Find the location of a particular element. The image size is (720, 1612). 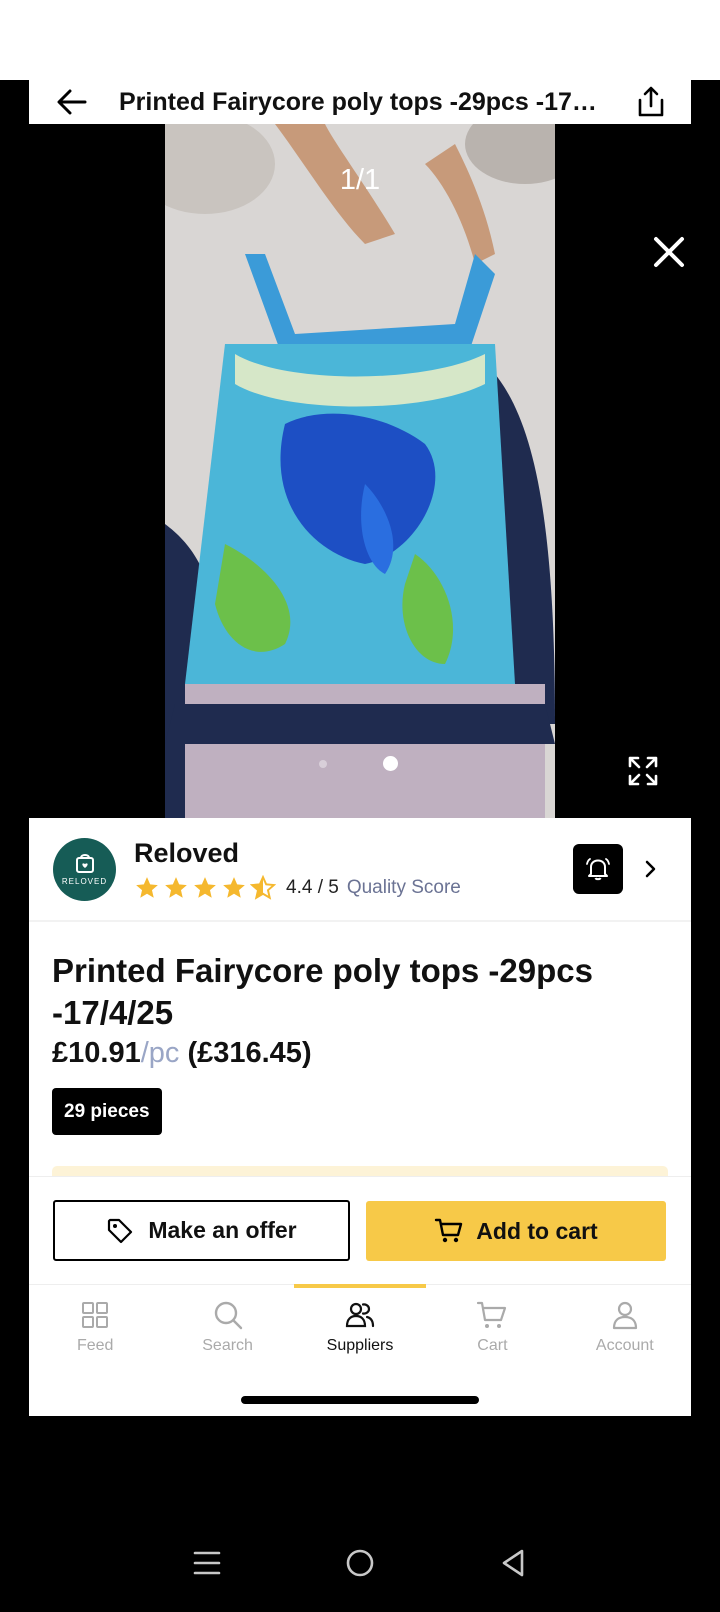

action-bar: Make an offer Add to cart is located at coordinates (360, 1230).